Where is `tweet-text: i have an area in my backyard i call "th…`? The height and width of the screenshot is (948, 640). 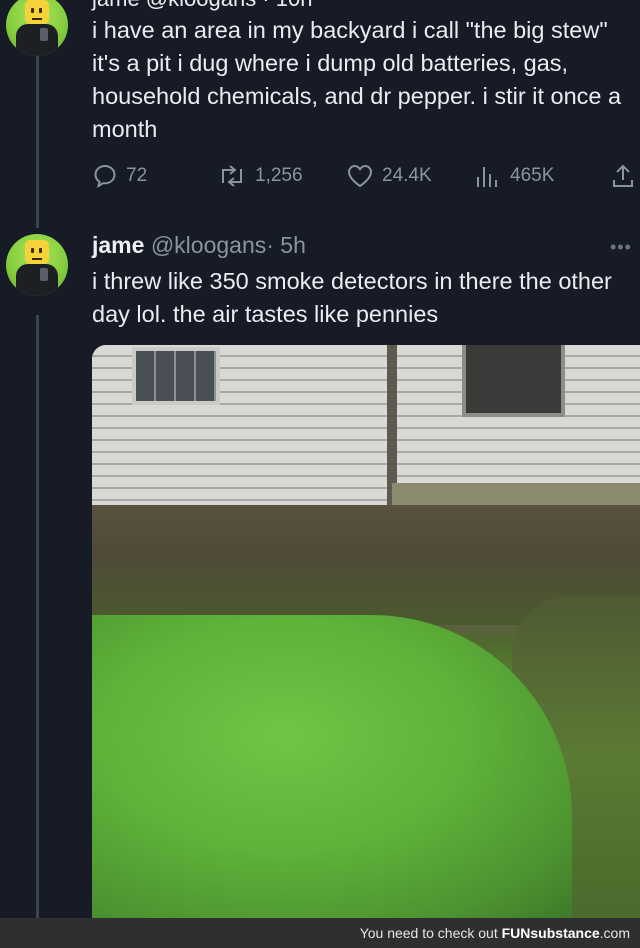
tweet-text: i have an area in my backyard i call "th… is located at coordinates (357, 79).